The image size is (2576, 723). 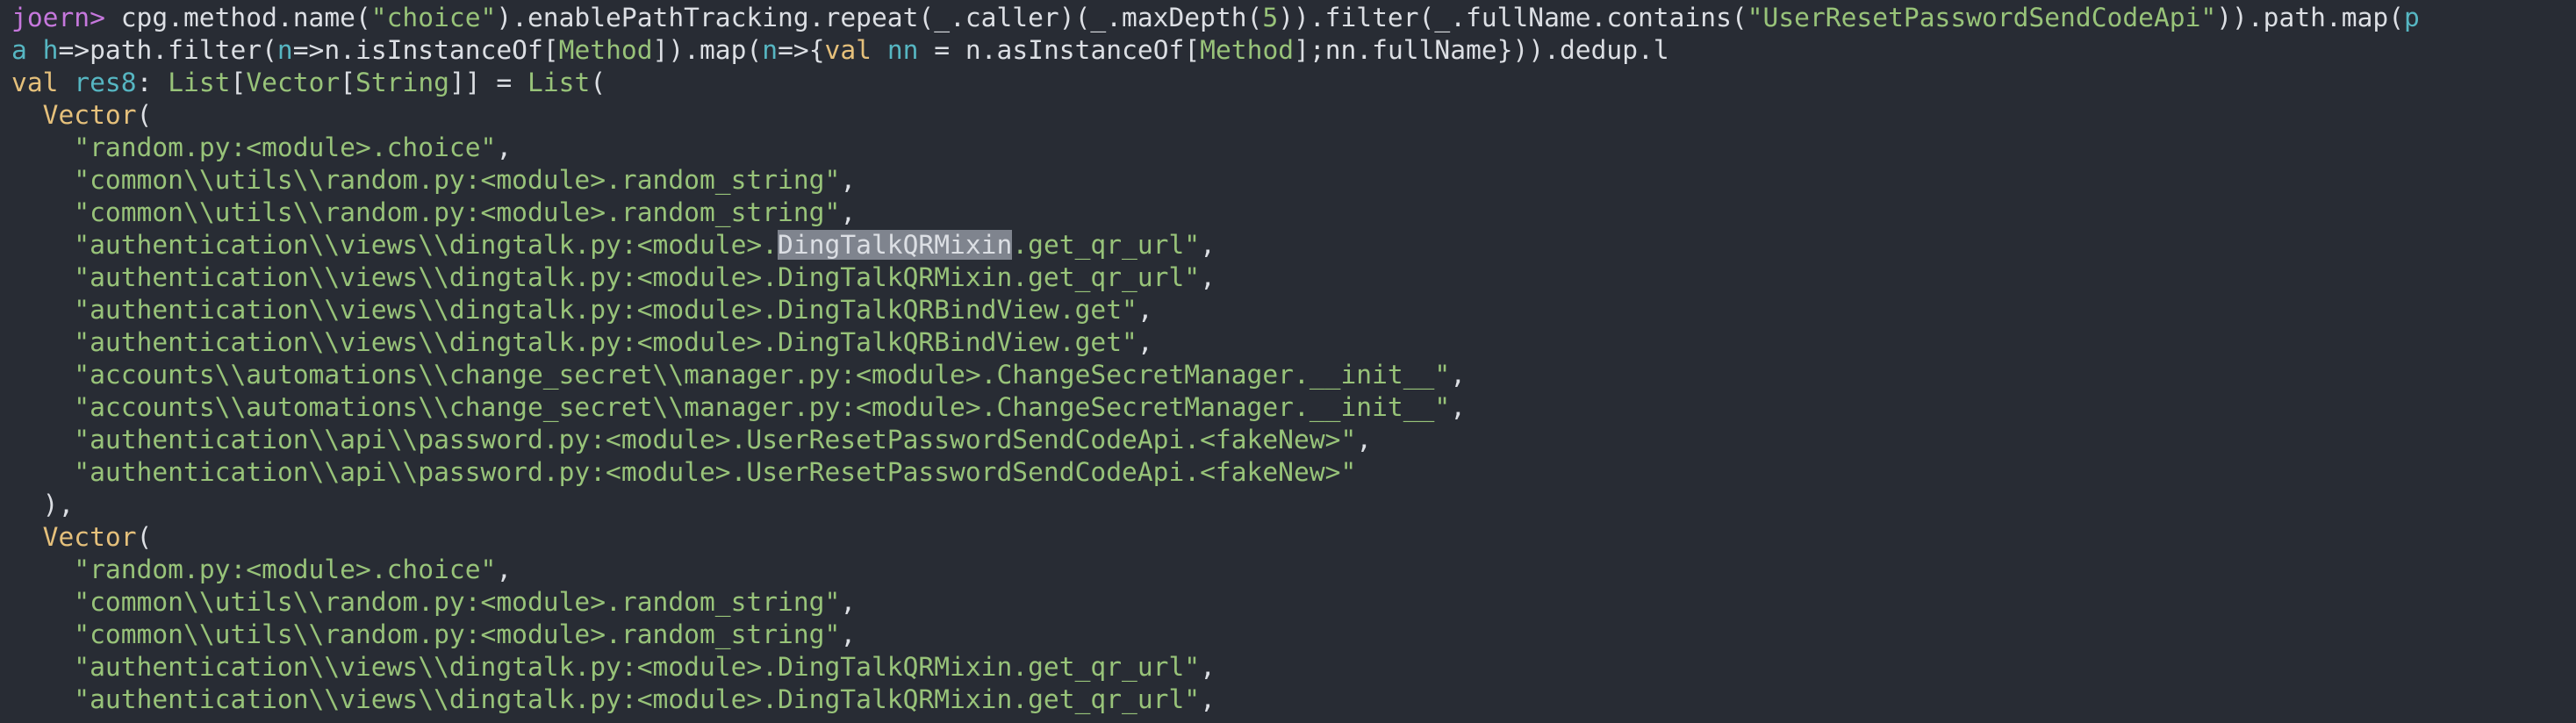 I want to click on code-token: .get_qr_url", so click(x=1107, y=245).